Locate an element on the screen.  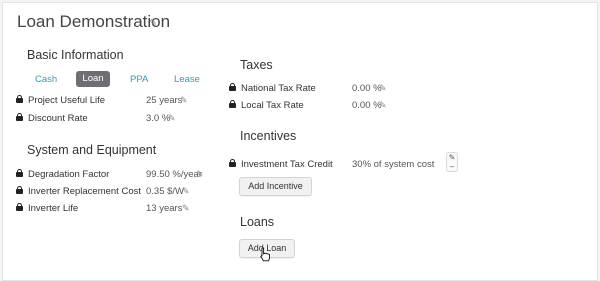
system-equipment-heading: System and Equipment is located at coordinates (92, 150).